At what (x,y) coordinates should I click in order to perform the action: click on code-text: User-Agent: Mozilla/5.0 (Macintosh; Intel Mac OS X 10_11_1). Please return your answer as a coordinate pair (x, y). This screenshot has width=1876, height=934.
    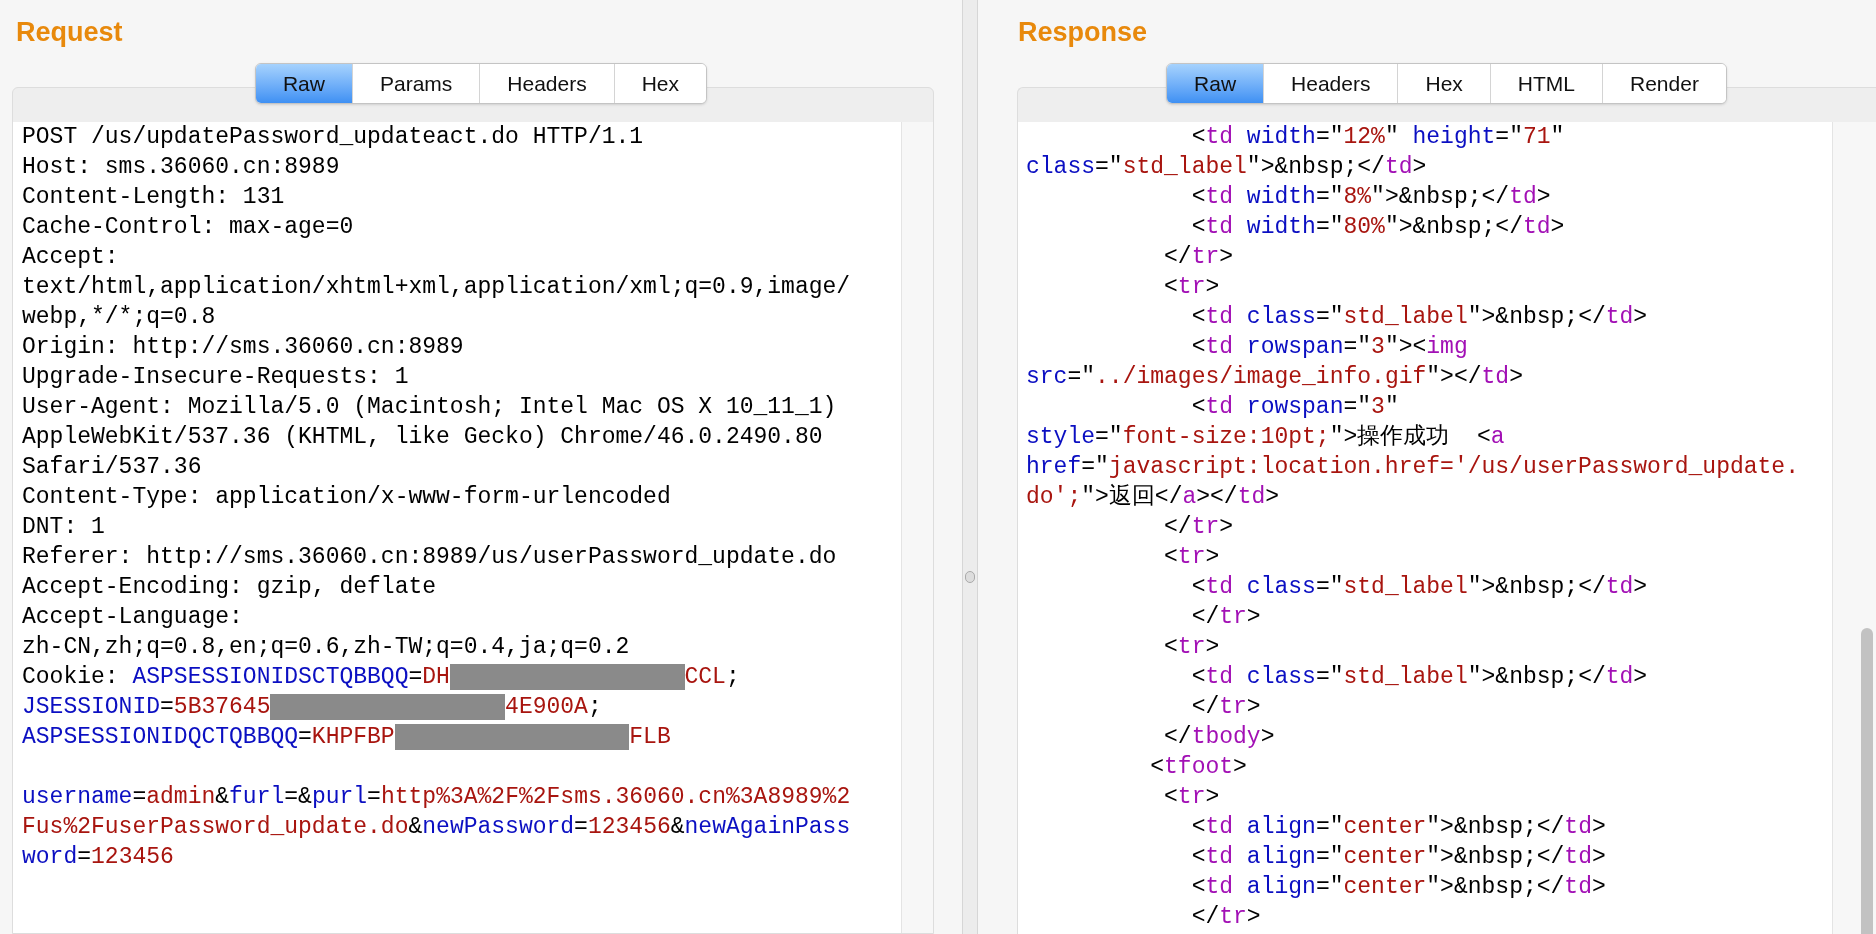
    Looking at the image, I should click on (429, 407).